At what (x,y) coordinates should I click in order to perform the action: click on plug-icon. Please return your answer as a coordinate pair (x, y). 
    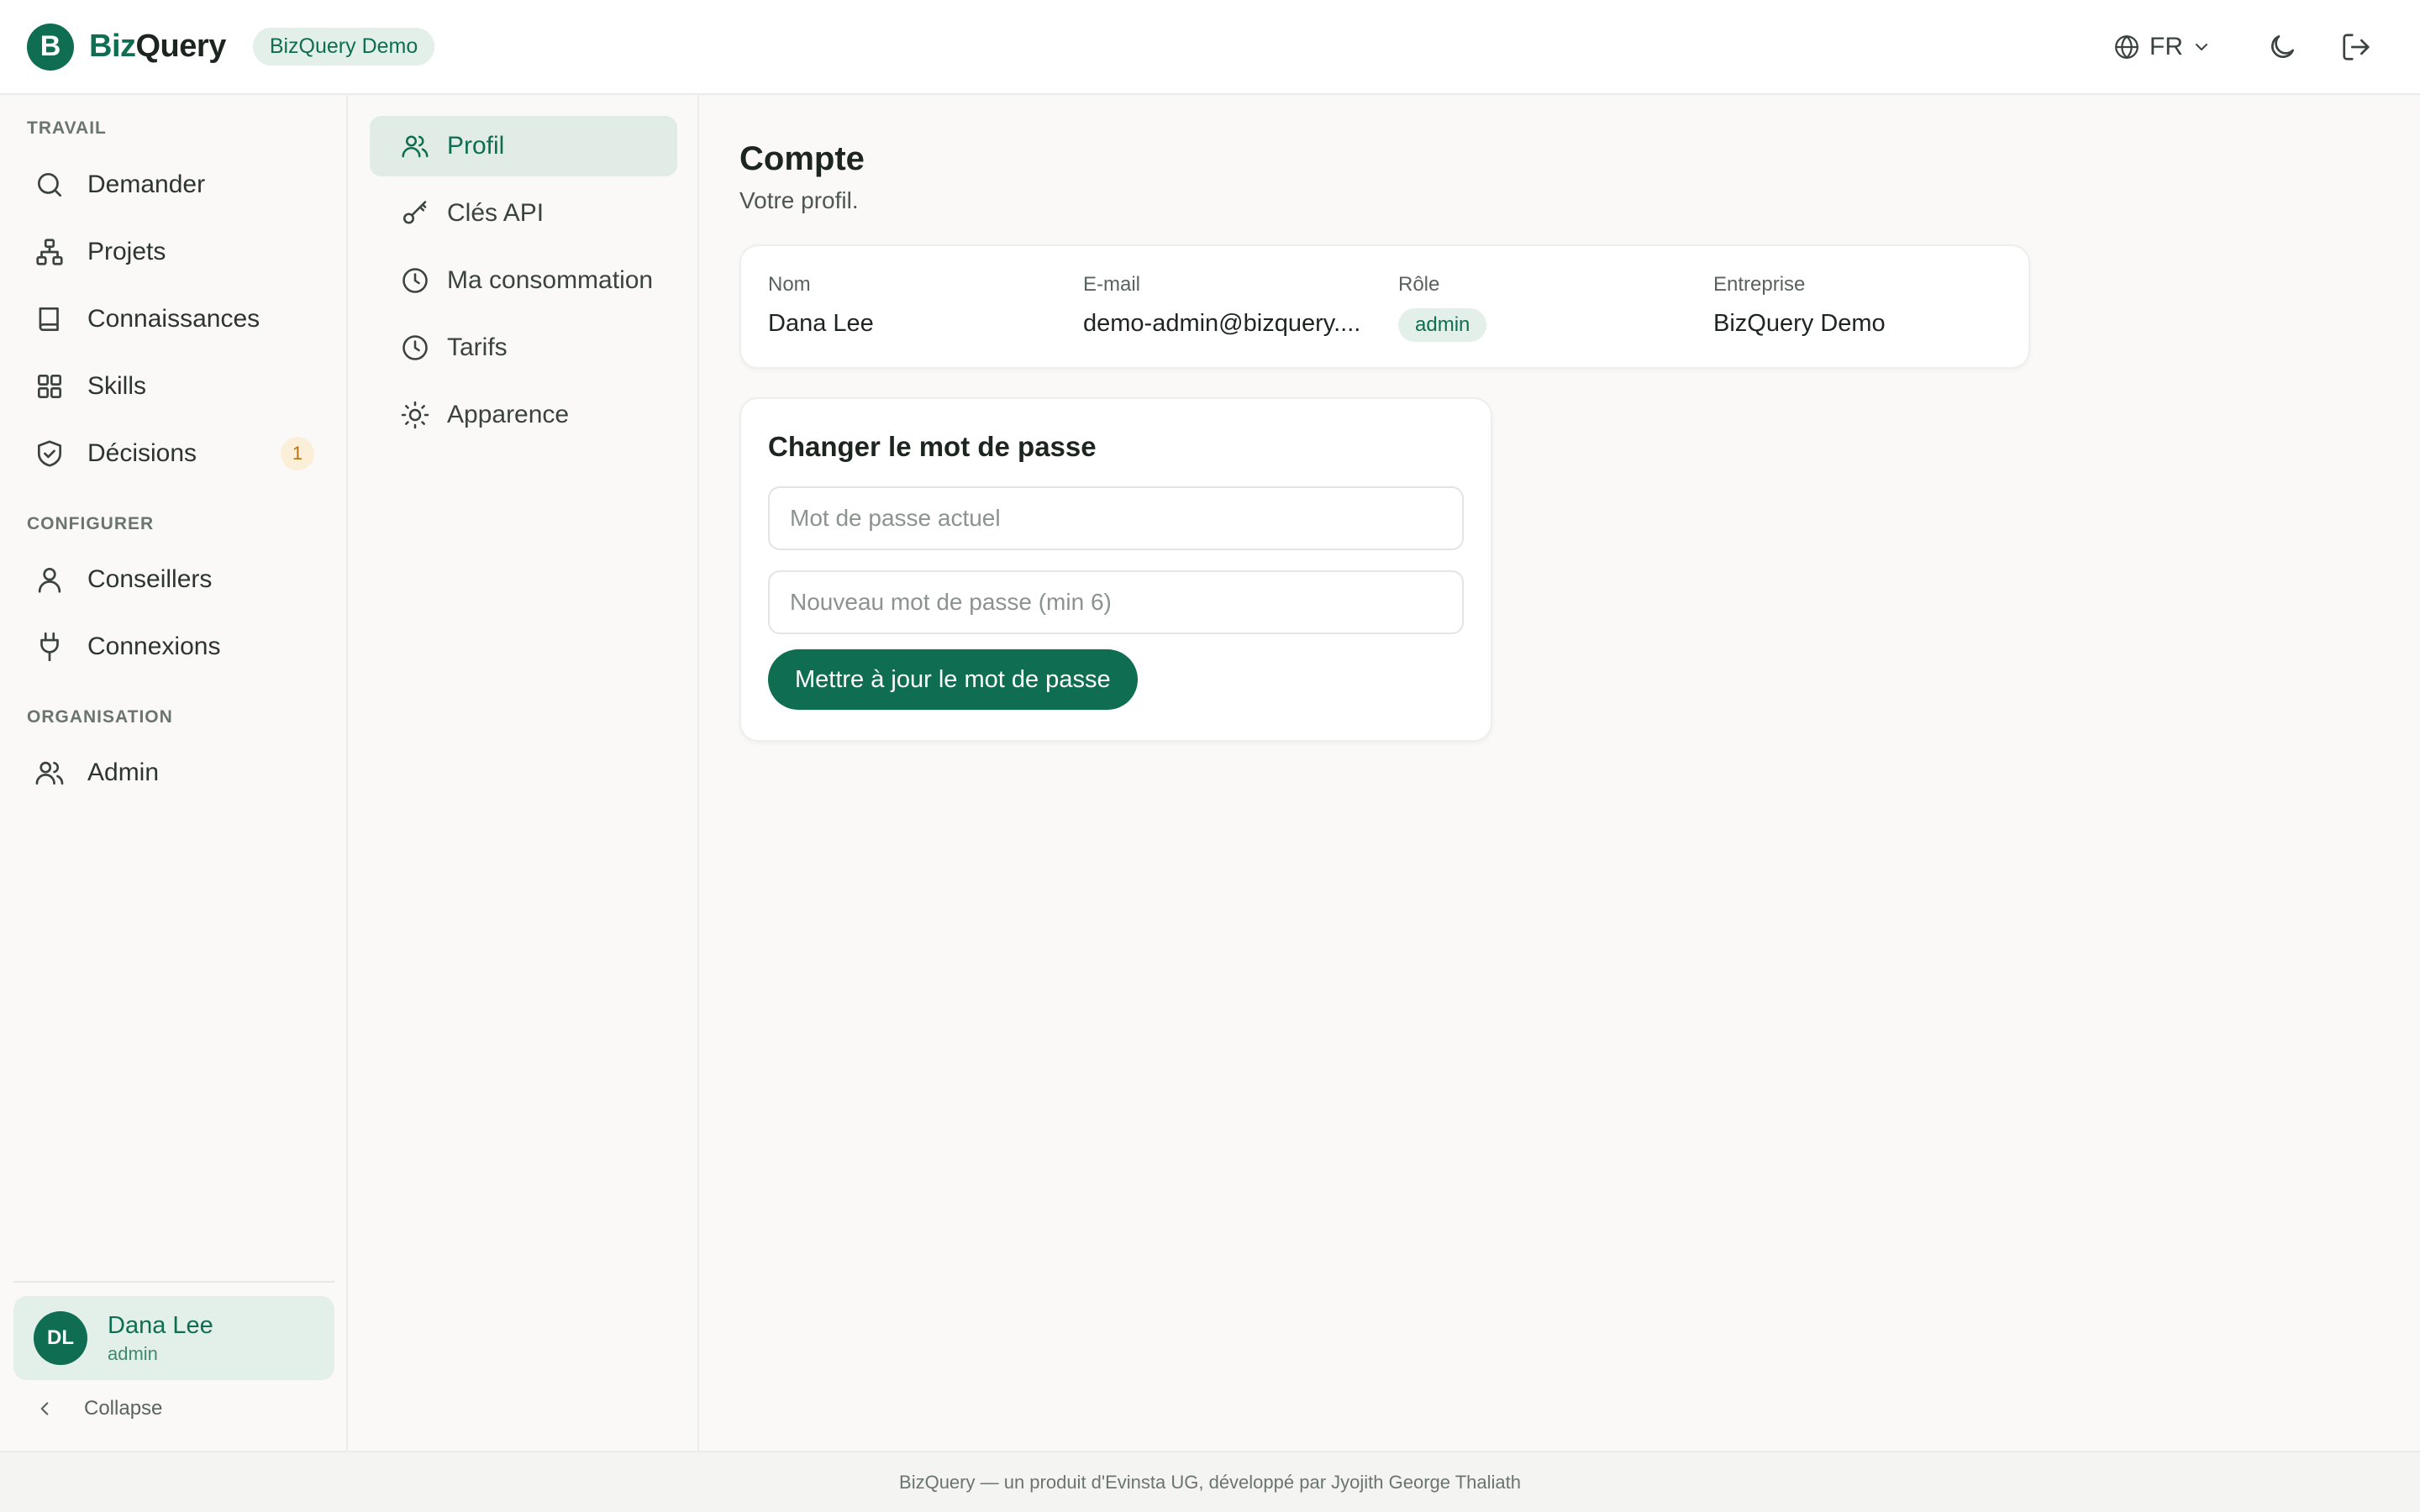
    Looking at the image, I should click on (50, 647).